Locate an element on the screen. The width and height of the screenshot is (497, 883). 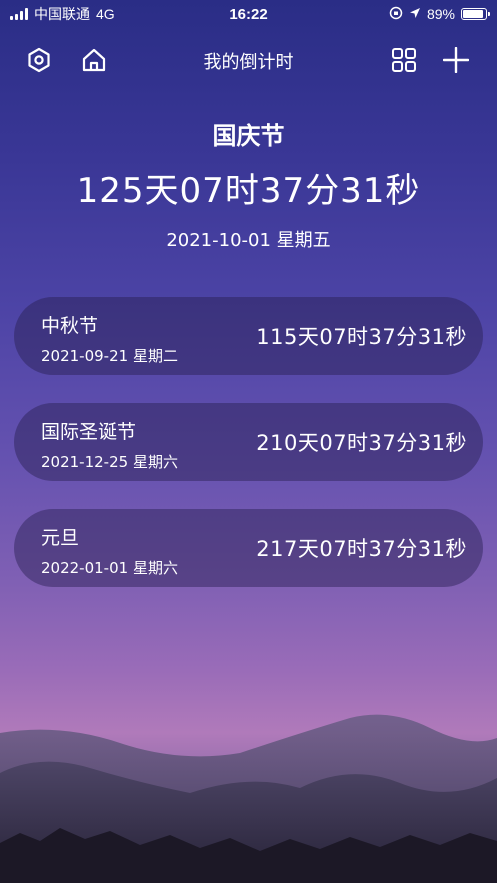
page-title: 我的倒计时 is located at coordinates (248, 62).